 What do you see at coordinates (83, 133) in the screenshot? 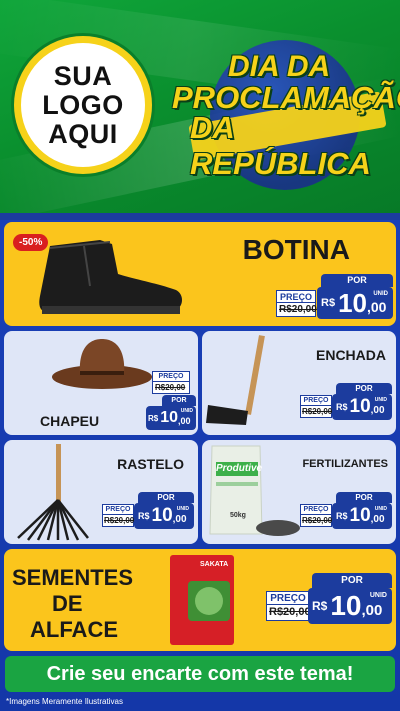
I see `logo-line: AQUI` at bounding box center [83, 133].